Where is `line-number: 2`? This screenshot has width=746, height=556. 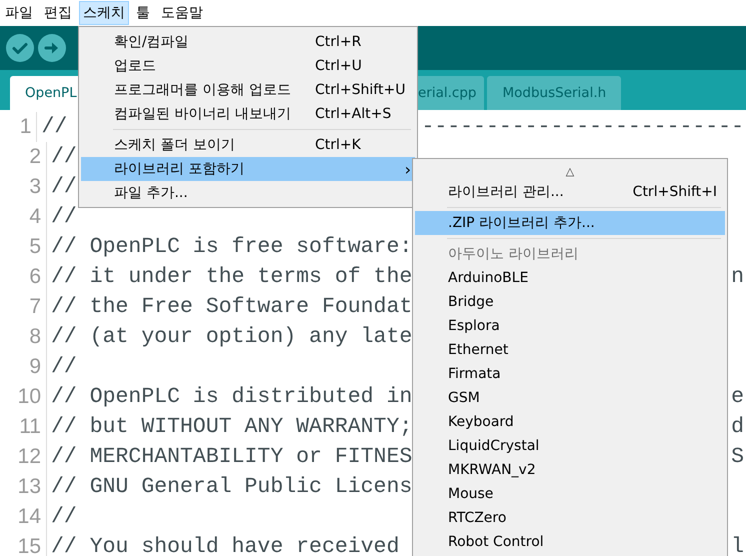 line-number: 2 is located at coordinates (23, 157).